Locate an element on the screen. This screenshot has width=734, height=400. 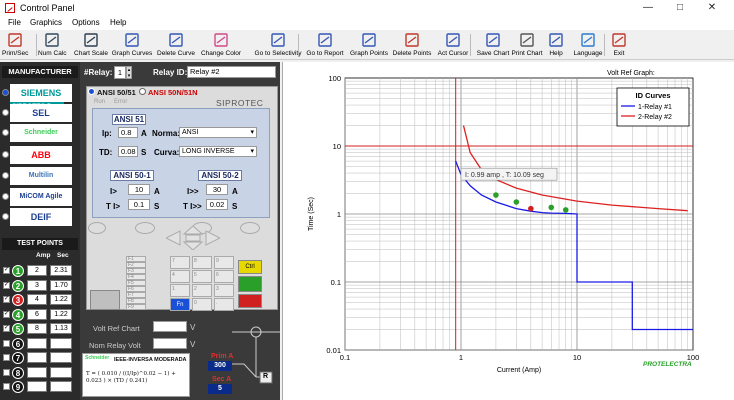
manufacturer-logo-schneider: Schneider is located at coordinates (41, 133).